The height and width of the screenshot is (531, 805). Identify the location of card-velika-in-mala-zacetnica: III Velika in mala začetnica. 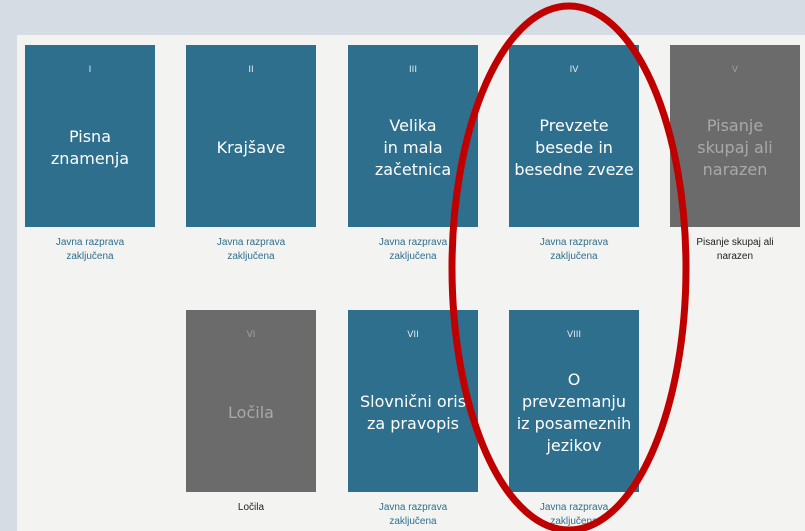
(413, 136).